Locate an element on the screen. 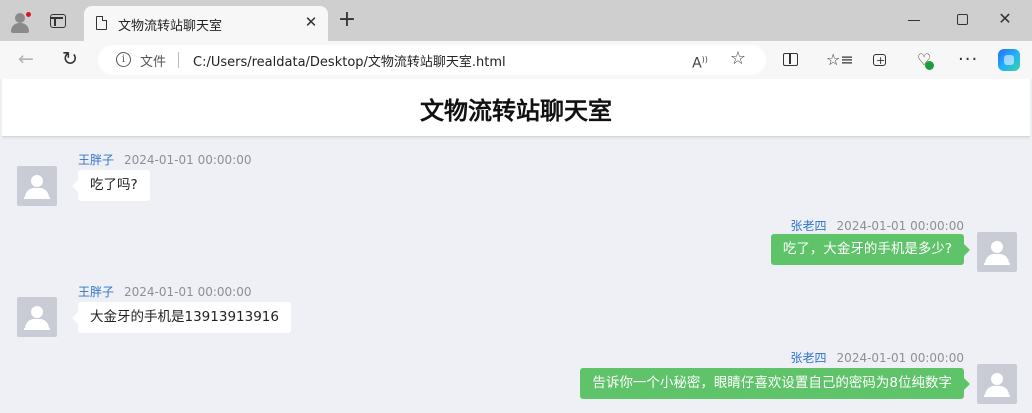 The width and height of the screenshot is (1032, 413). tab-title: 文物流转站聊天室 is located at coordinates (170, 26).